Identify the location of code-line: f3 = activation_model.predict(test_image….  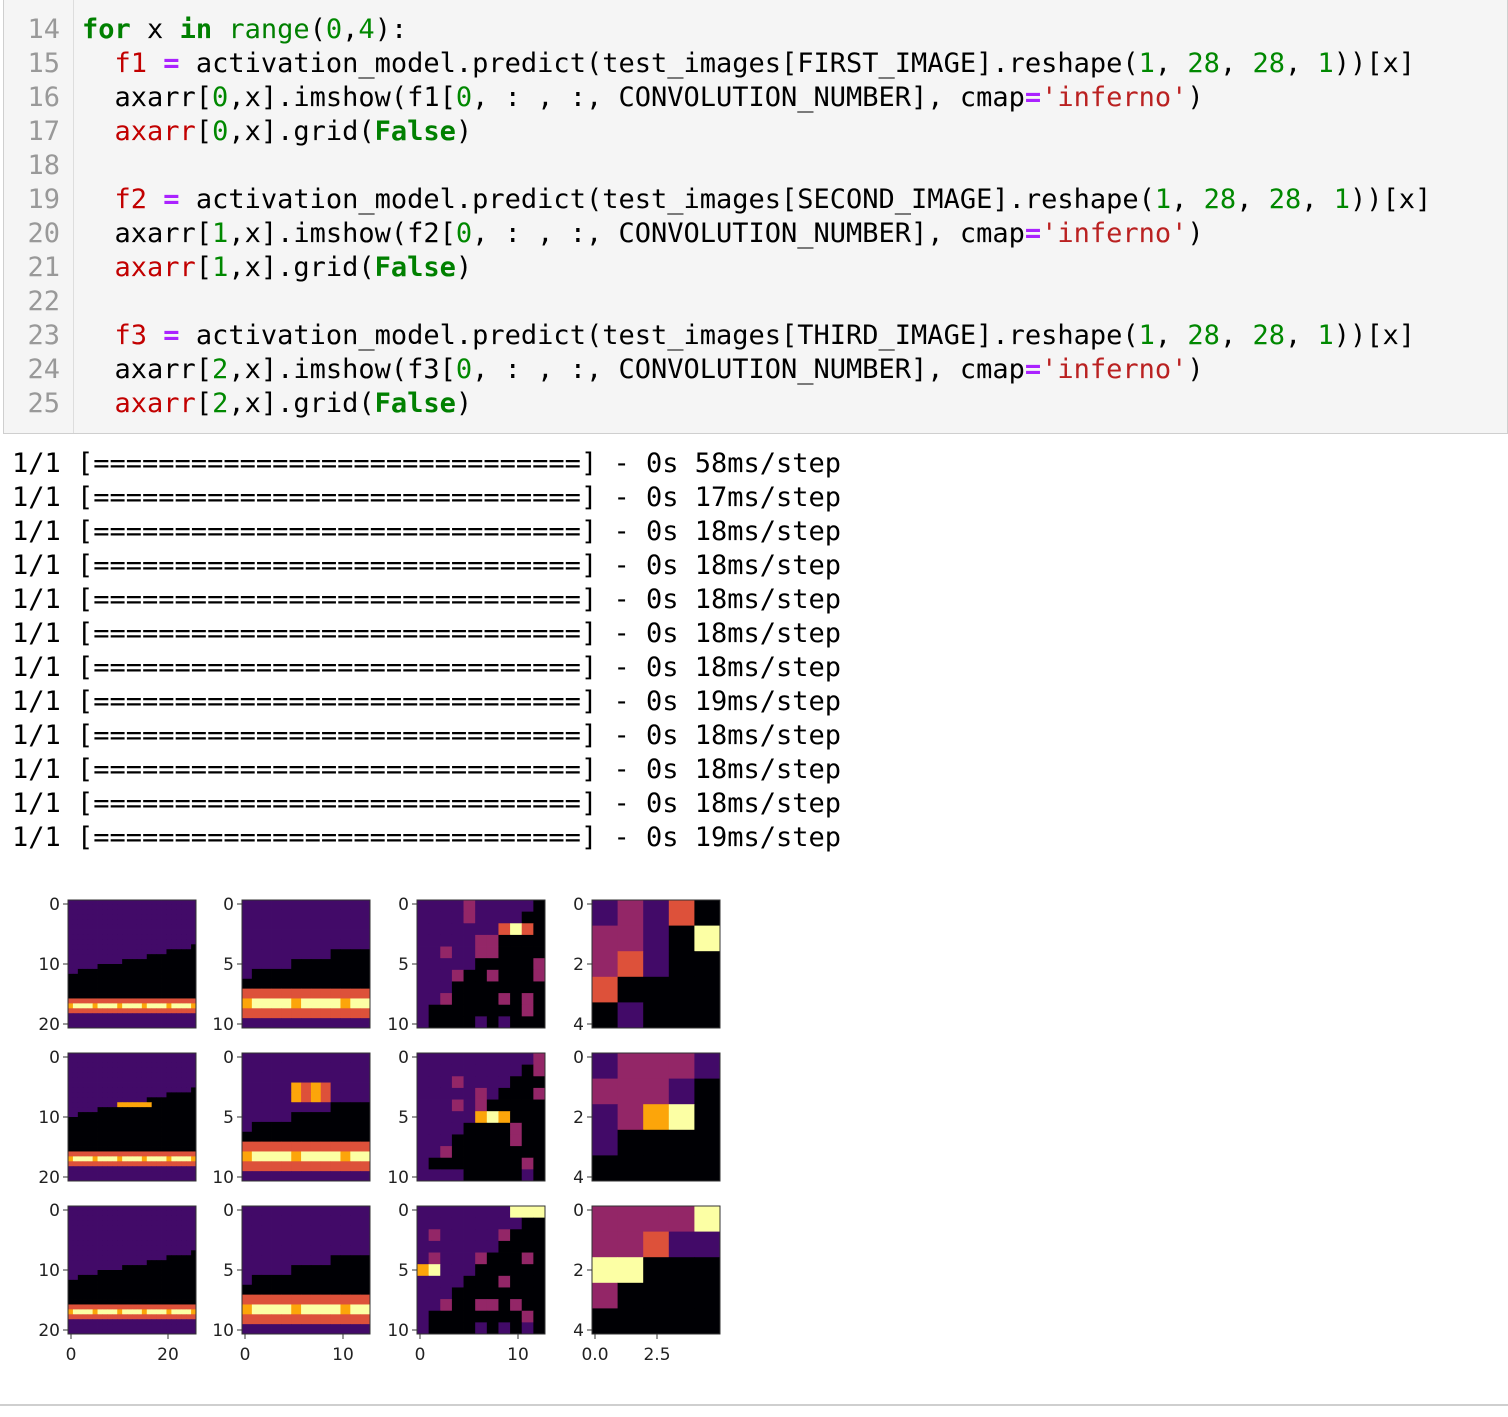
(749, 336).